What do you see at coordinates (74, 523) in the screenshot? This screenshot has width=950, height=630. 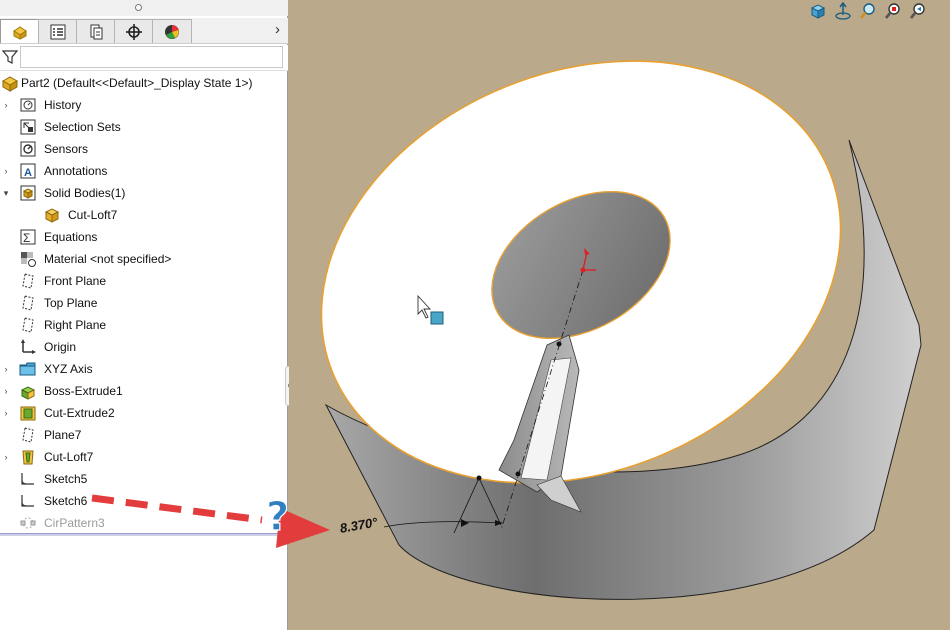 I see `tree-item-label: CirPattern3` at bounding box center [74, 523].